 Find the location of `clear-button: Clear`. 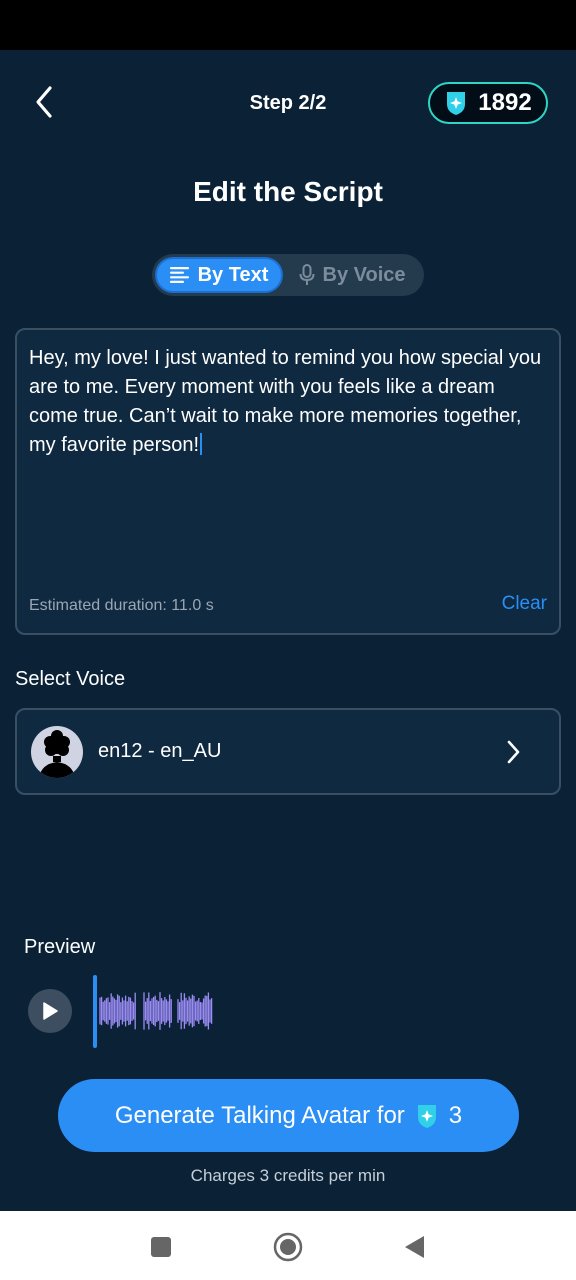

clear-button: Clear is located at coordinates (524, 604).